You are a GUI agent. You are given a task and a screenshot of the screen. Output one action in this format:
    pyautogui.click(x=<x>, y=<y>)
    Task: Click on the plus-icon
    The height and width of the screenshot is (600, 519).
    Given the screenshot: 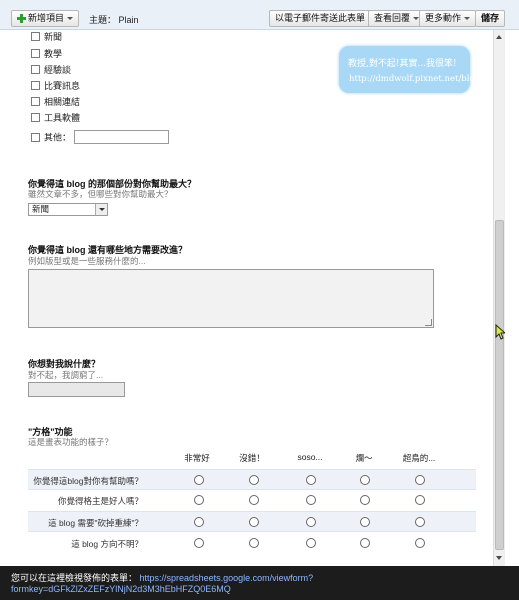 What is the action you would take?
    pyautogui.click(x=21, y=19)
    